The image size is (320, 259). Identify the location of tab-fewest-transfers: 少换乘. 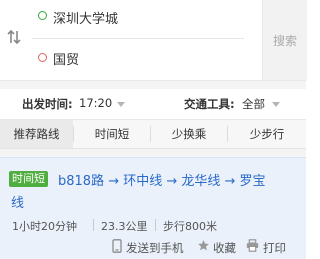
(189, 134).